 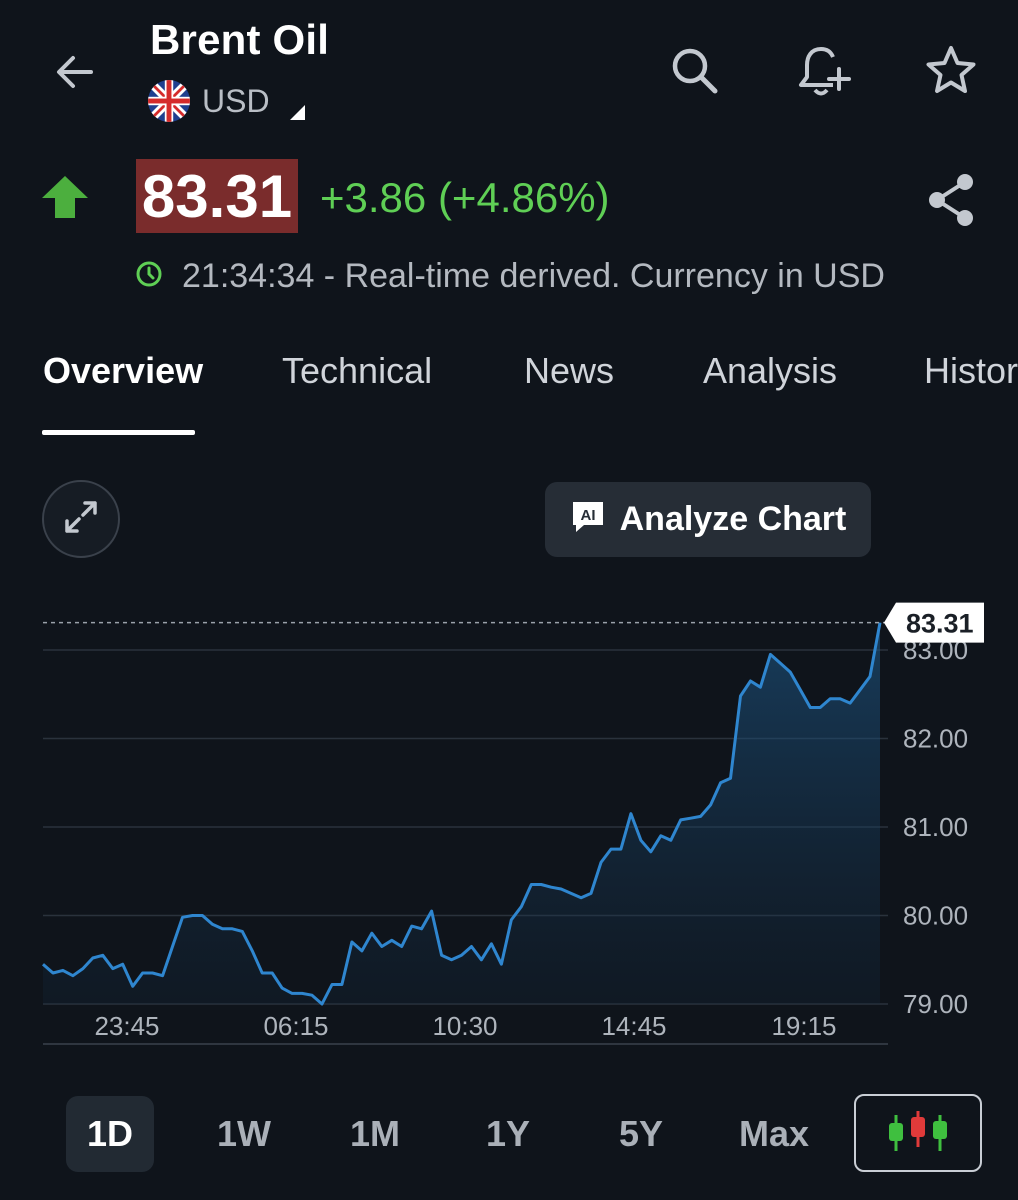 What do you see at coordinates (774, 1134) in the screenshot?
I see `range-max-button: Max` at bounding box center [774, 1134].